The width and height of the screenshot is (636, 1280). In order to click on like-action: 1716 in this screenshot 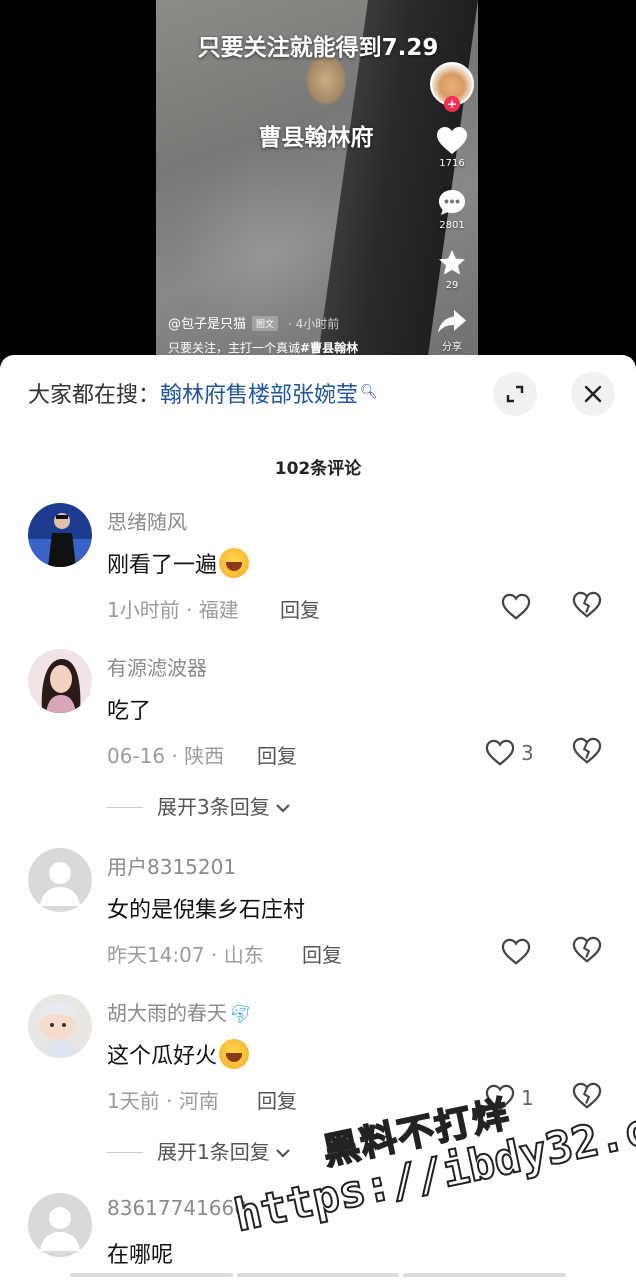, I will do `click(452, 147)`.